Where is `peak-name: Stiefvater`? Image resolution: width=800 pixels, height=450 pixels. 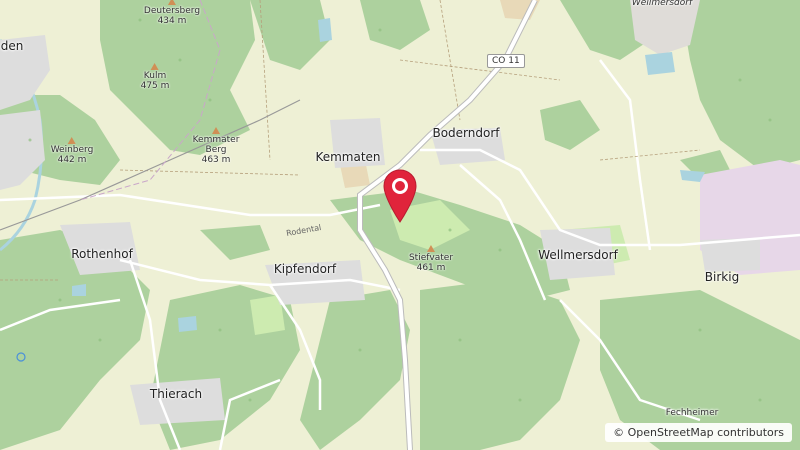 peak-name: Stiefvater is located at coordinates (431, 258).